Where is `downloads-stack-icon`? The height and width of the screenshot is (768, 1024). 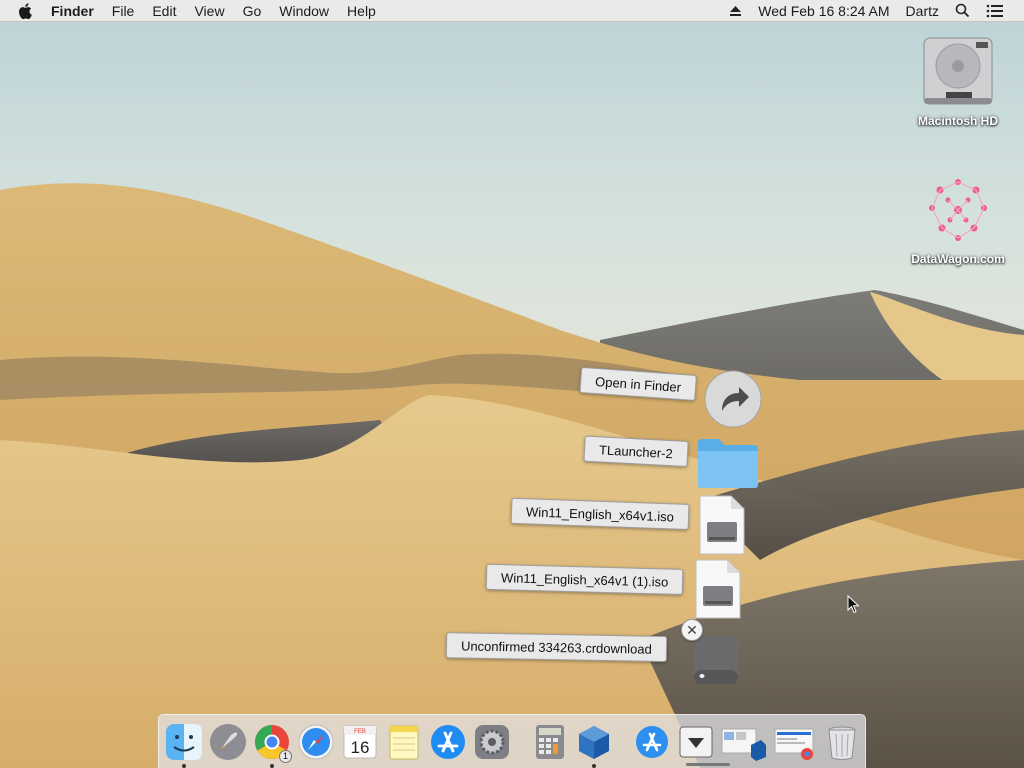 downloads-stack-icon is located at coordinates (696, 741).